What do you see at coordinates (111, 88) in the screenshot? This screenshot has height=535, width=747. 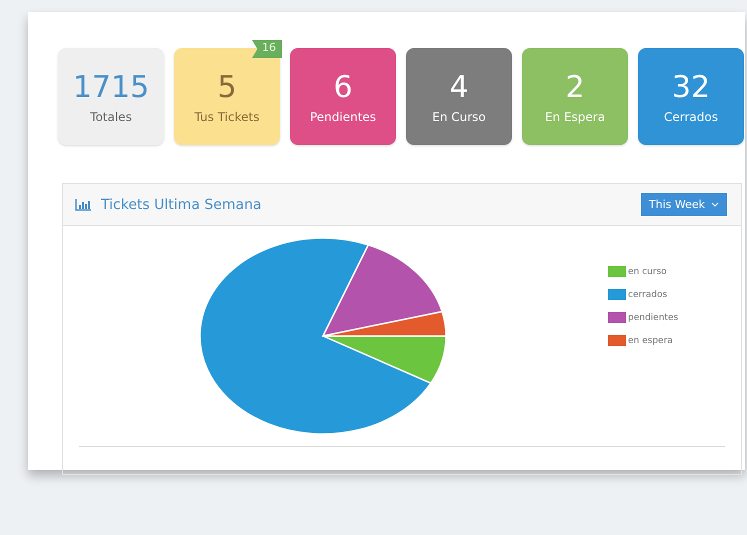 I see `stat-value: 1715` at bounding box center [111, 88].